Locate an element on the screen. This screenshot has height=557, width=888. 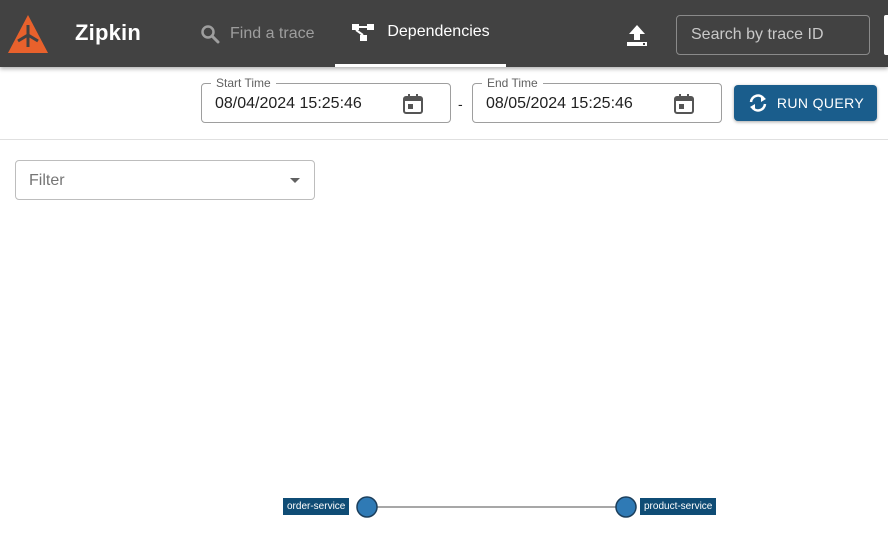
search-icon is located at coordinates (210, 33).